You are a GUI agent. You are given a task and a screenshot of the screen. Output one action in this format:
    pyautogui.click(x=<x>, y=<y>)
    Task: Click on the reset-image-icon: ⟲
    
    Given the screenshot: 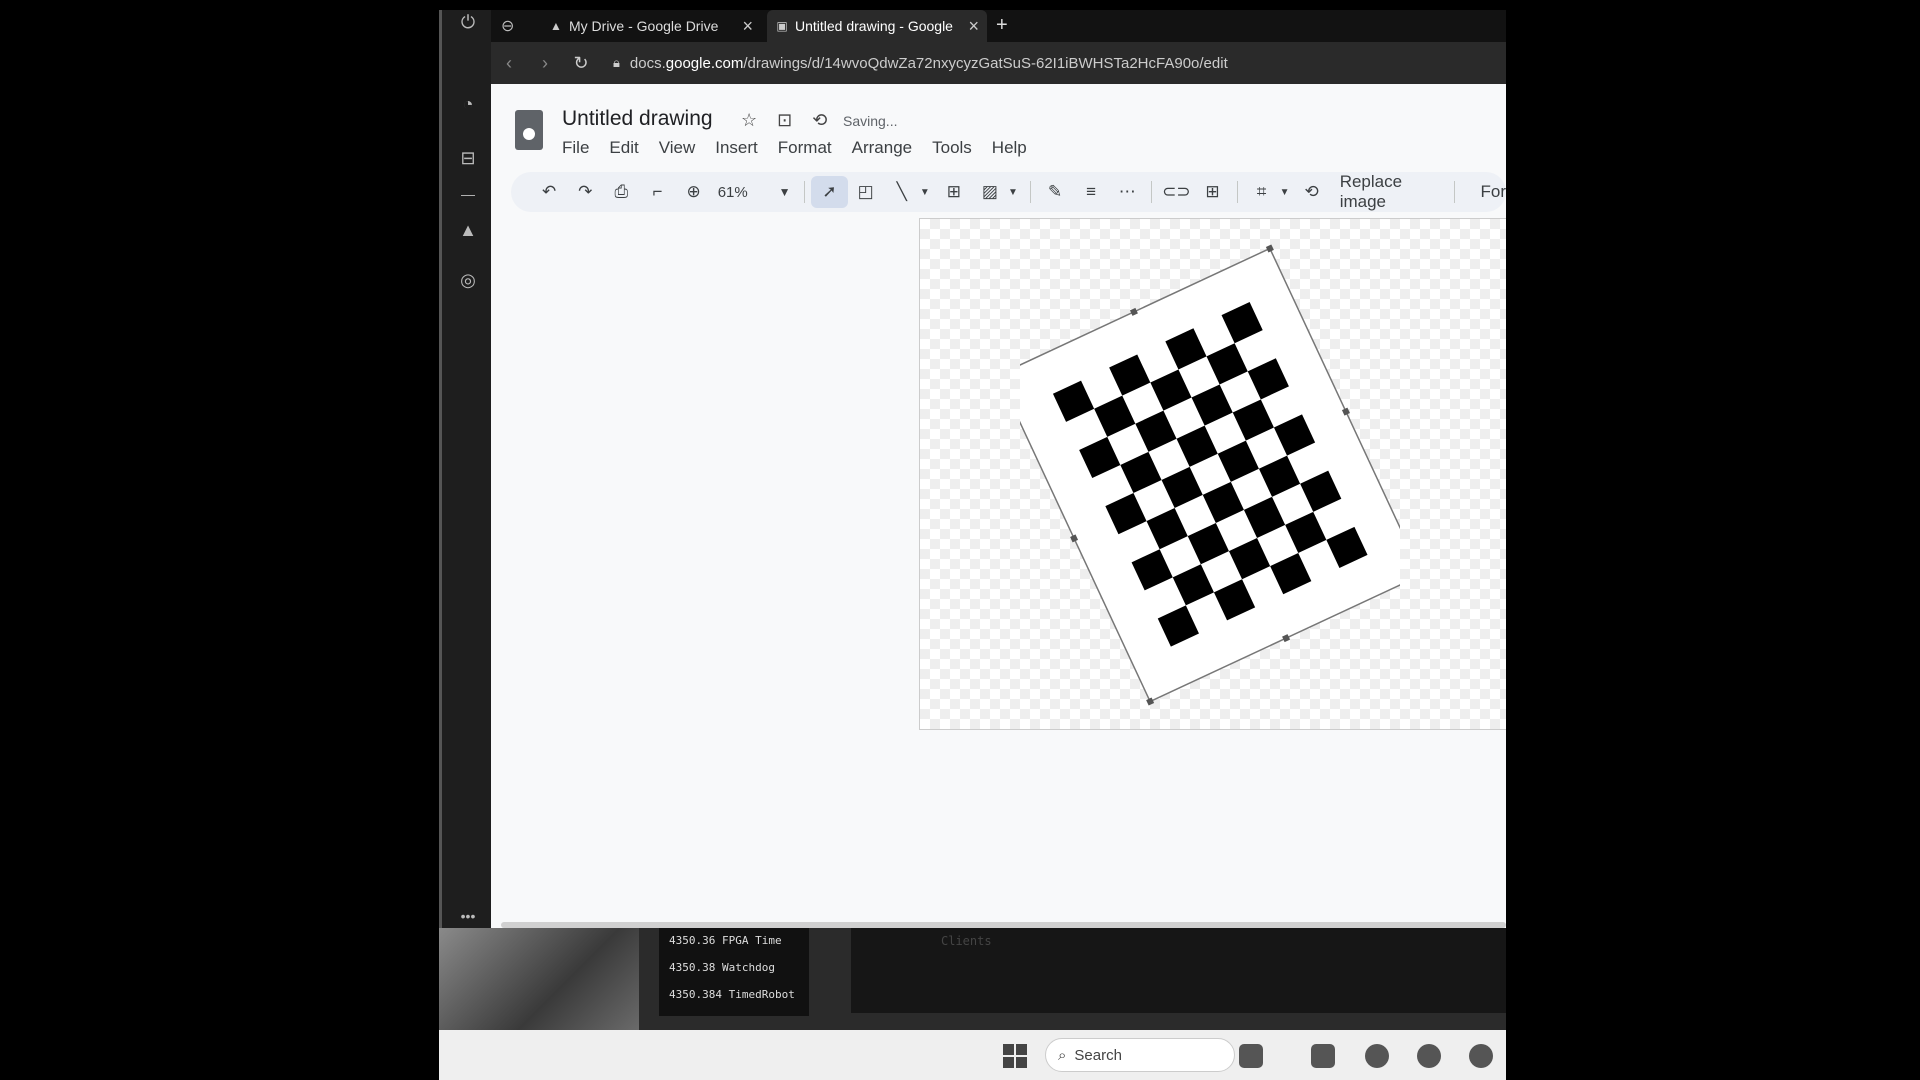 What is the action you would take?
    pyautogui.click(x=1312, y=192)
    